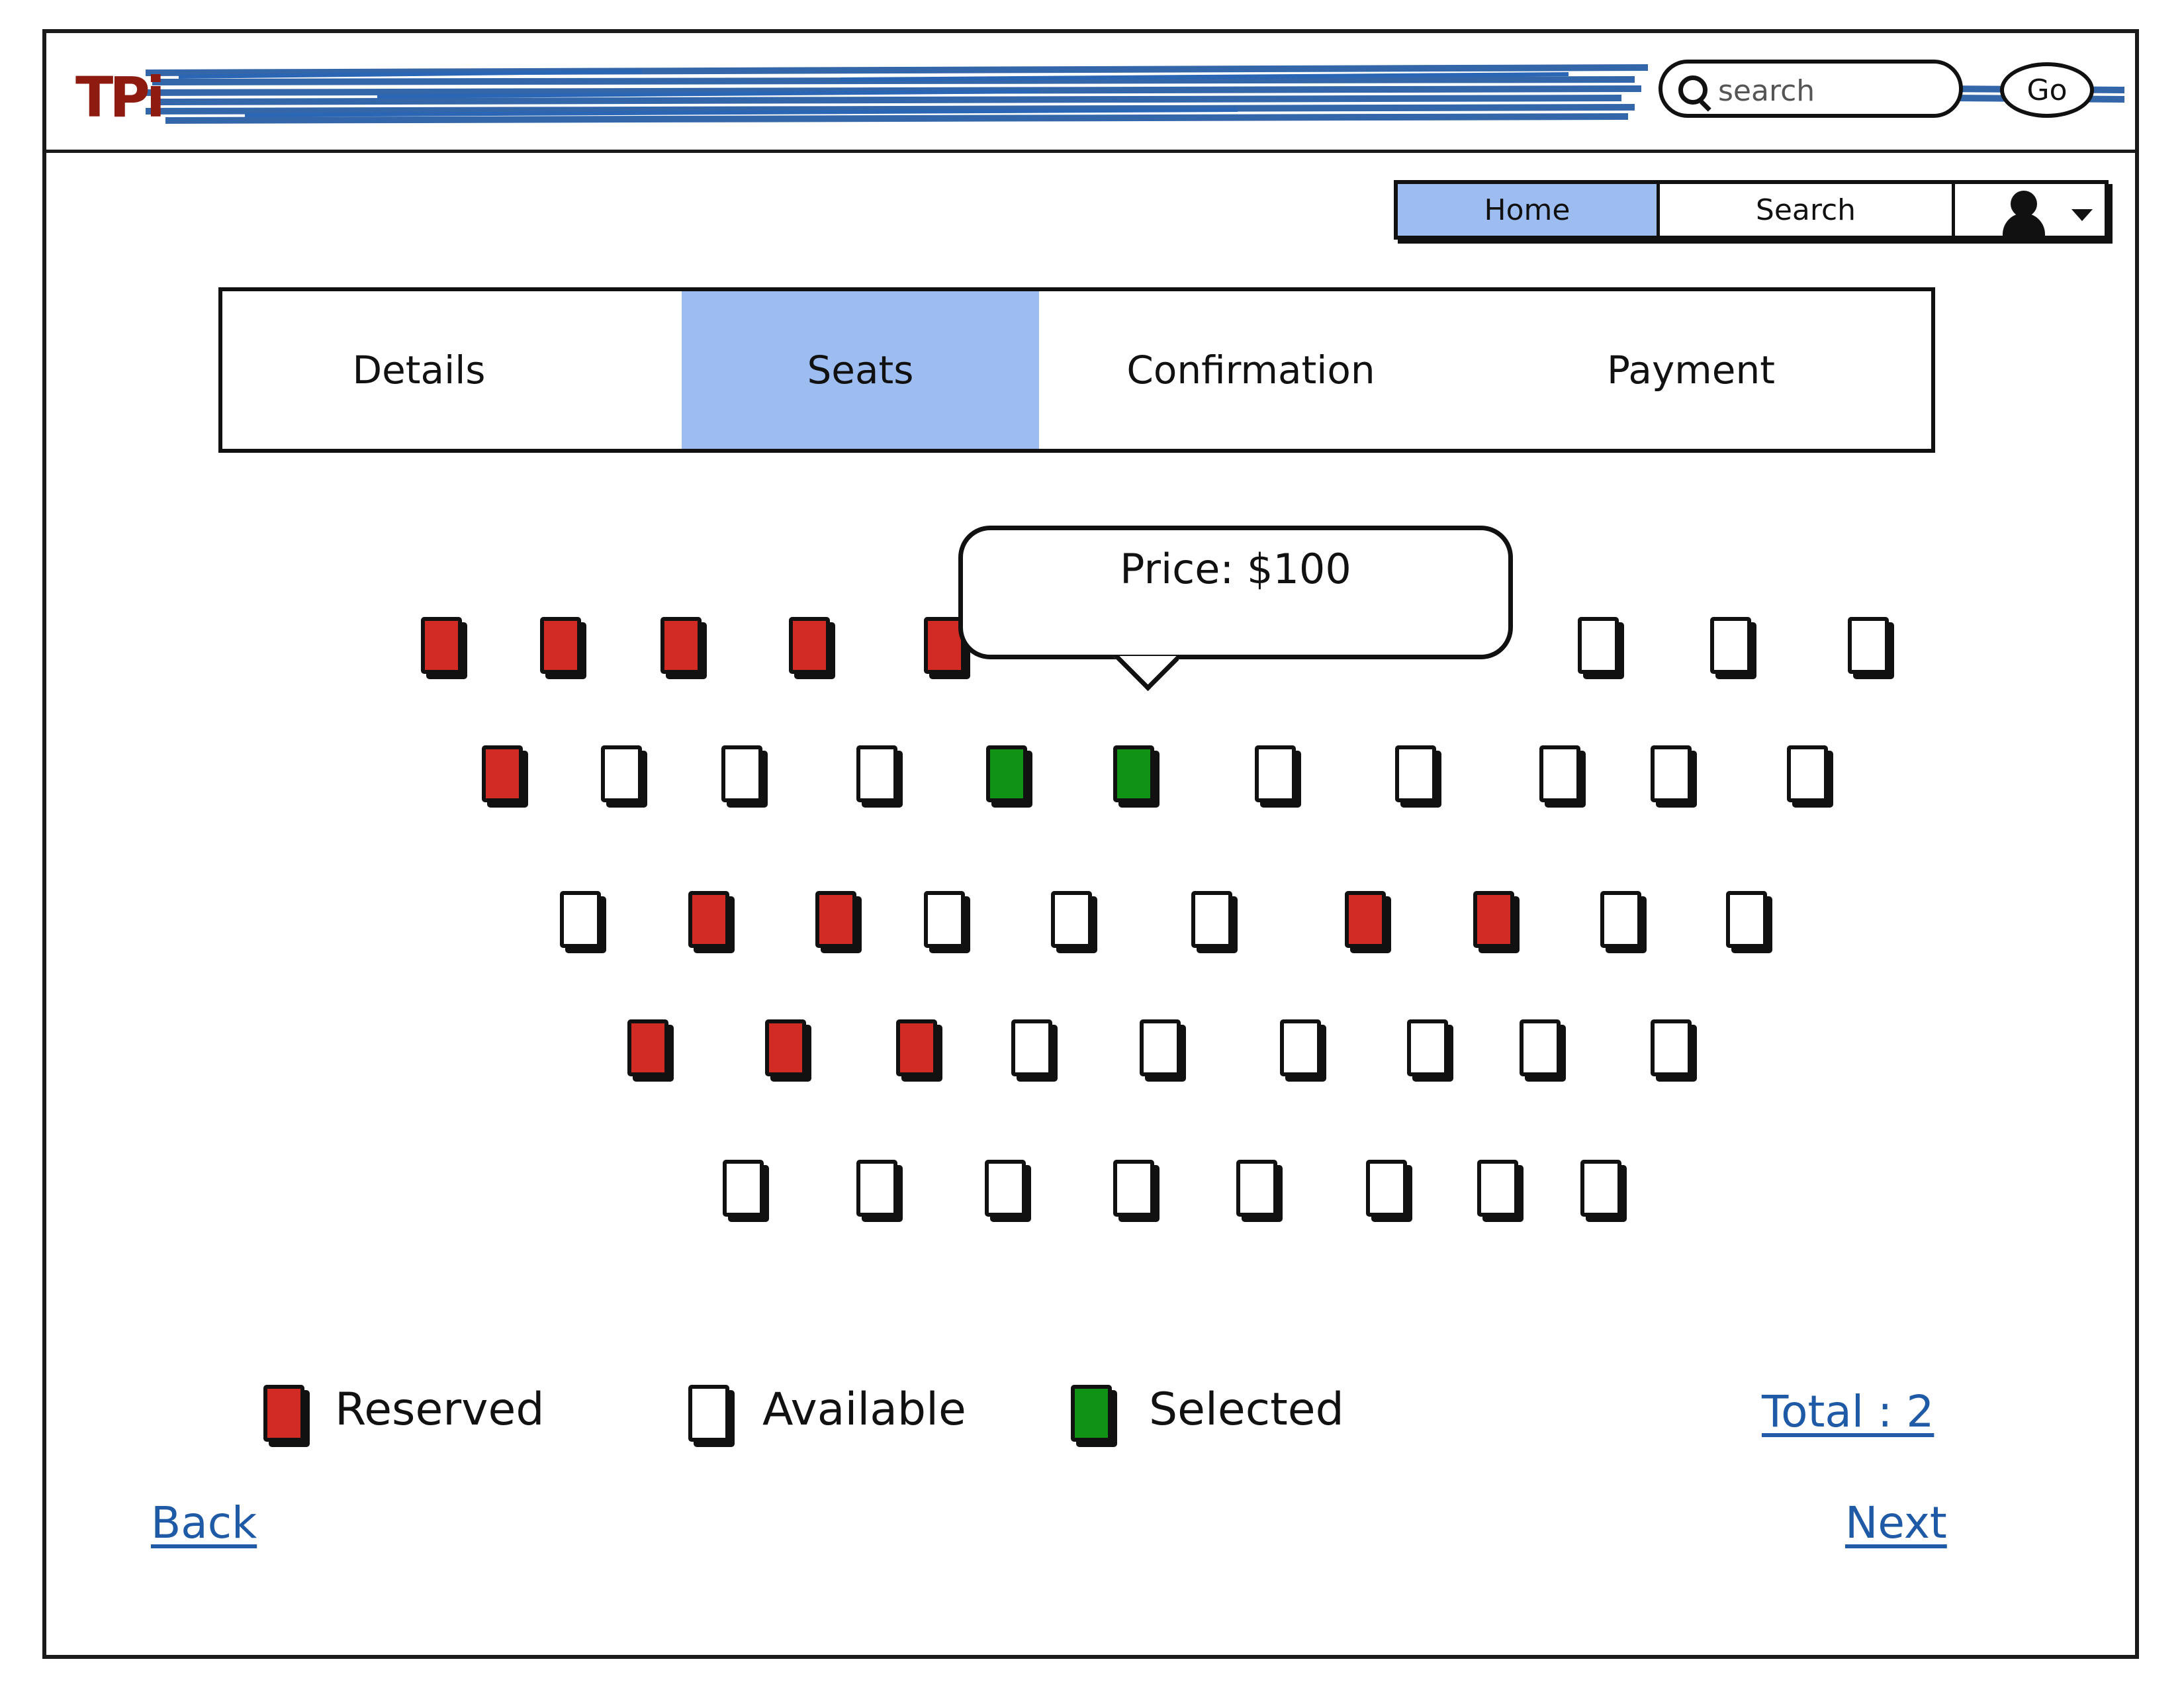 This screenshot has width=2184, height=1688. I want to click on booking-steps: Details Seats Confirmation Payment, so click(1076, 370).